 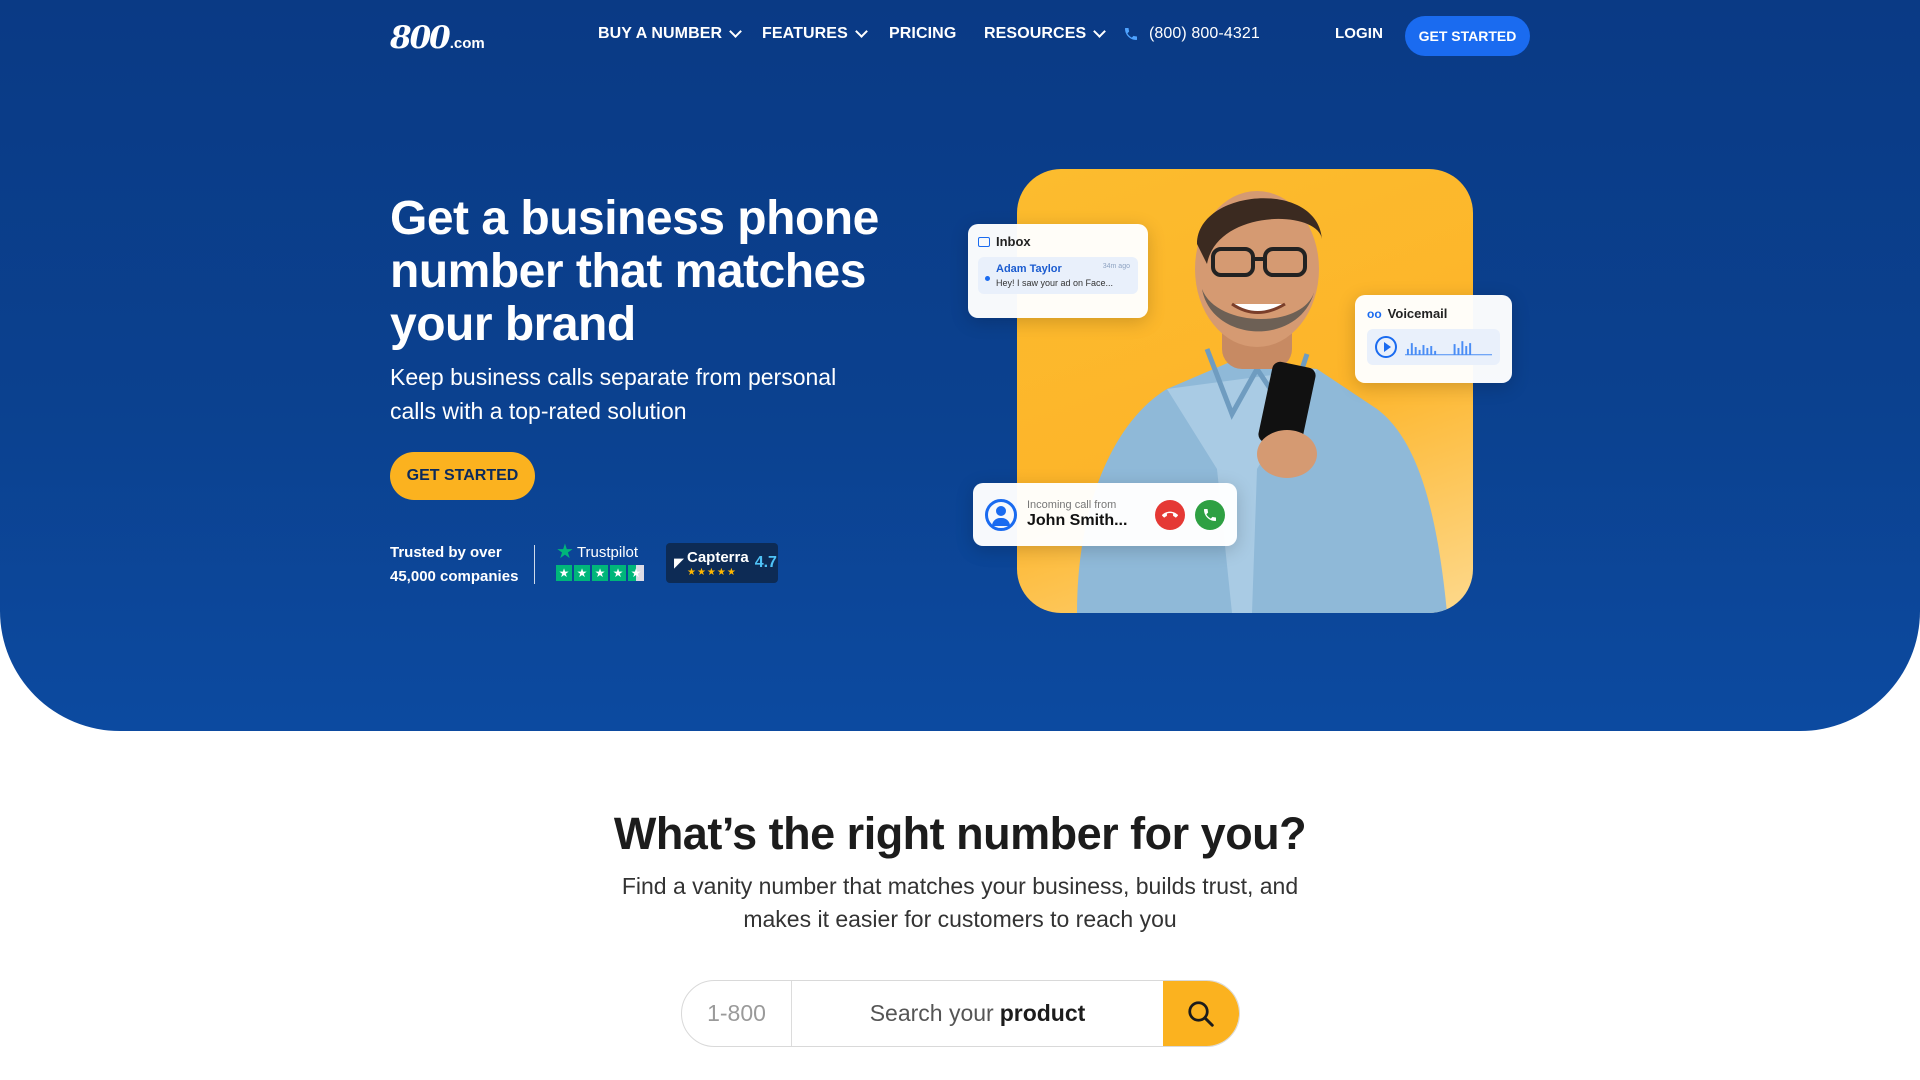 I want to click on nav-features-label: FEATURES, so click(x=805, y=33).